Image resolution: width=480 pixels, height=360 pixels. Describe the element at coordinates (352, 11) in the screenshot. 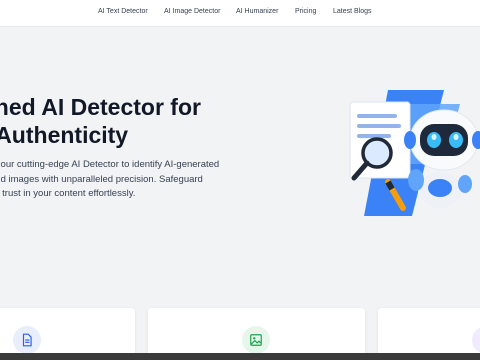

I see `nav-link-latest-blogs: Latest Blogs` at that location.